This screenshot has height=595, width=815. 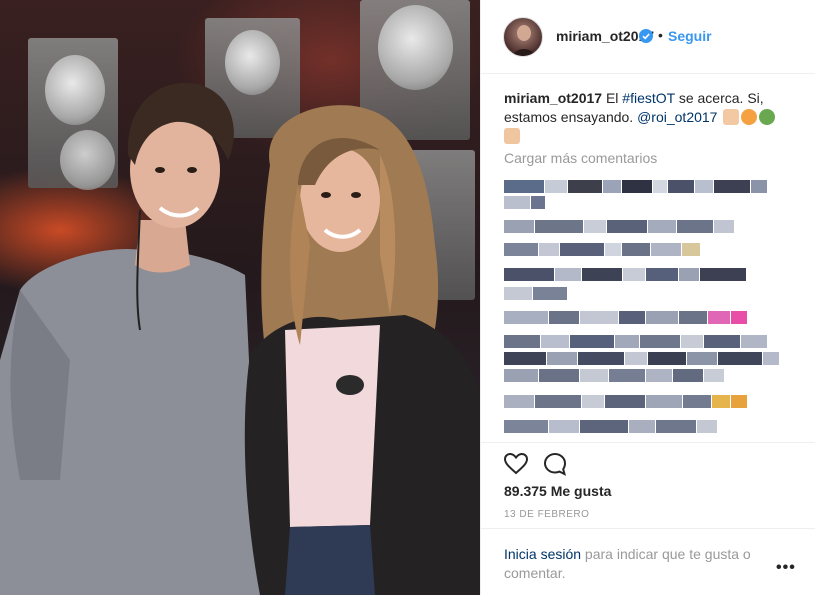 I want to click on more-options-icon: •••, so click(x=786, y=568).